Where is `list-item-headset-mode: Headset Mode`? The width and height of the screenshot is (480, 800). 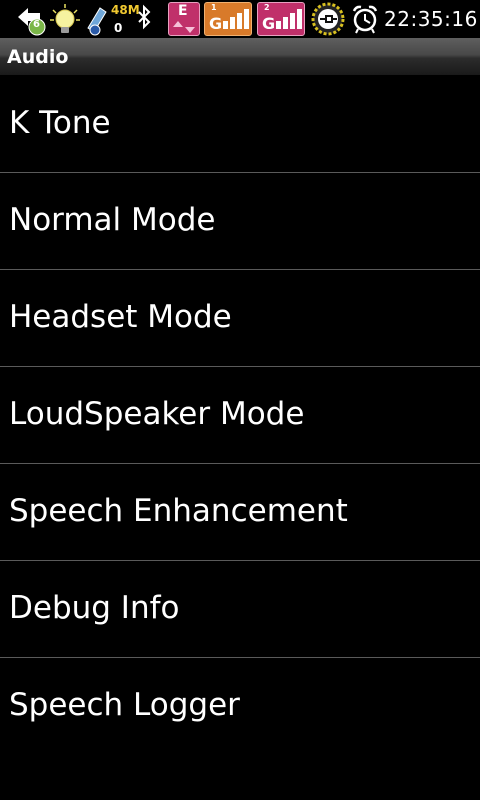
list-item-headset-mode: Headset Mode is located at coordinates (240, 318).